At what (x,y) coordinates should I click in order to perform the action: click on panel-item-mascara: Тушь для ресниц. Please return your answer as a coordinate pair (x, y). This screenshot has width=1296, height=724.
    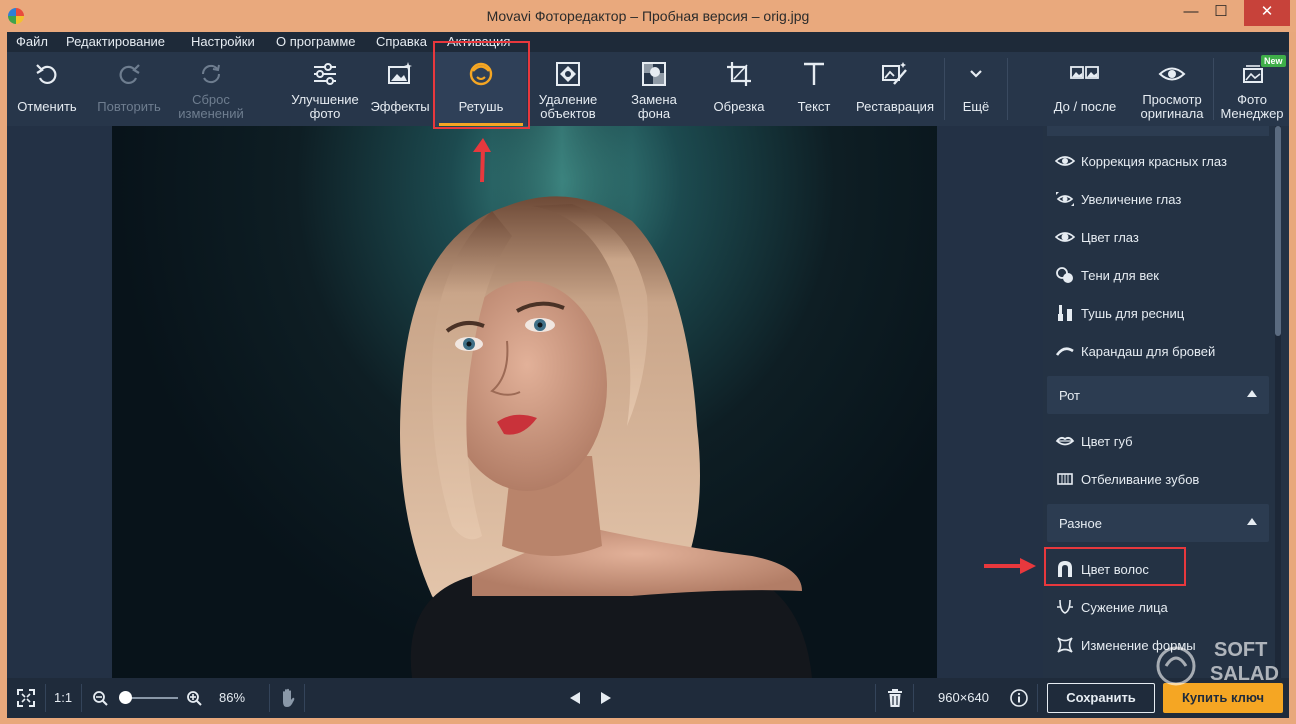
    Looking at the image, I should click on (1160, 313).